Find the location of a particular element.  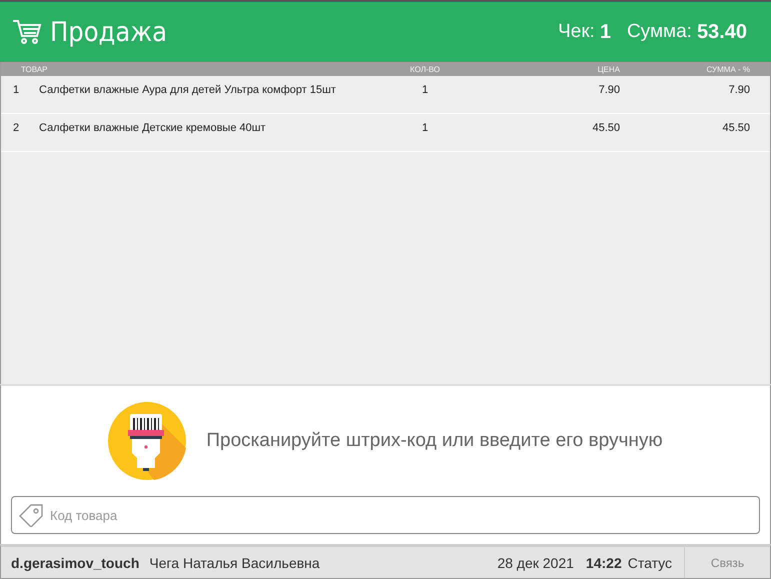

sum-label: Сумма: is located at coordinates (659, 32).